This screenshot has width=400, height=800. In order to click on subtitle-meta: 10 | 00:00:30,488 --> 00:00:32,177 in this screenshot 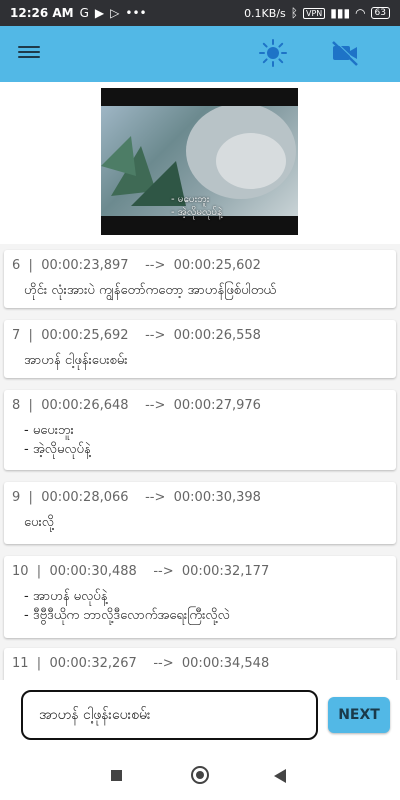, I will do `click(141, 571)`.